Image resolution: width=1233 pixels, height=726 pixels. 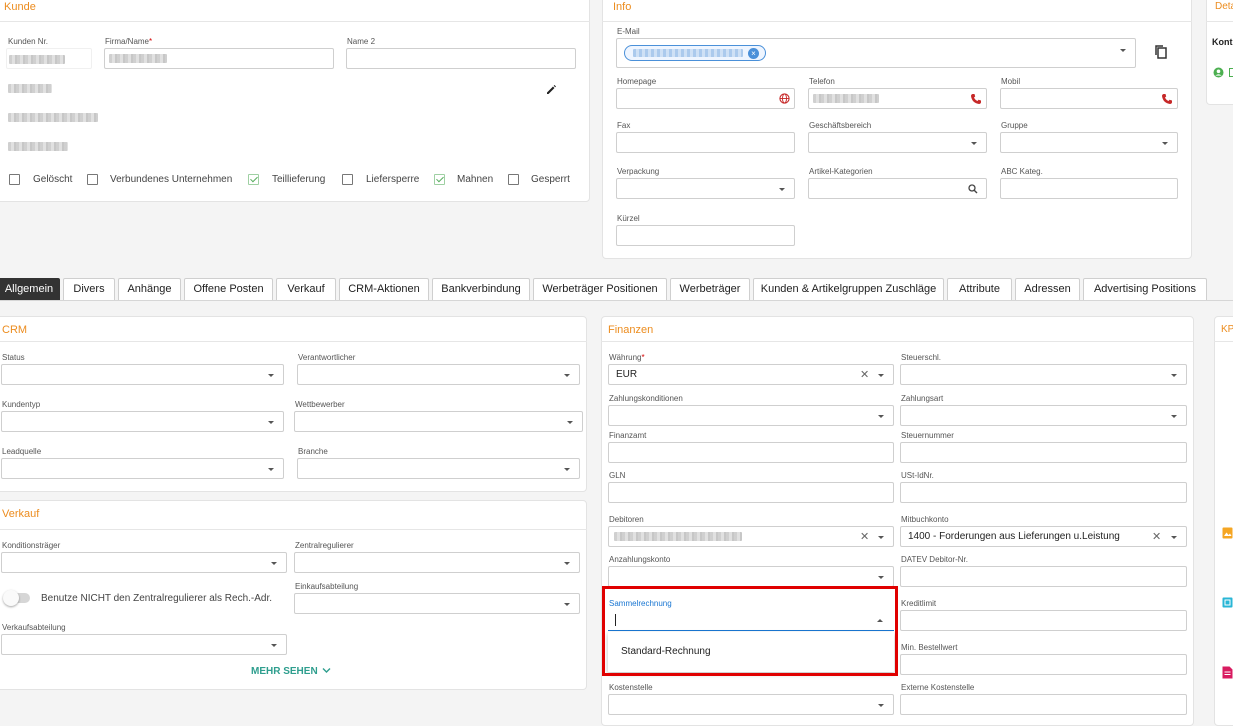 I want to click on verantwortlicher-label: Verantwortlicher, so click(x=327, y=357).